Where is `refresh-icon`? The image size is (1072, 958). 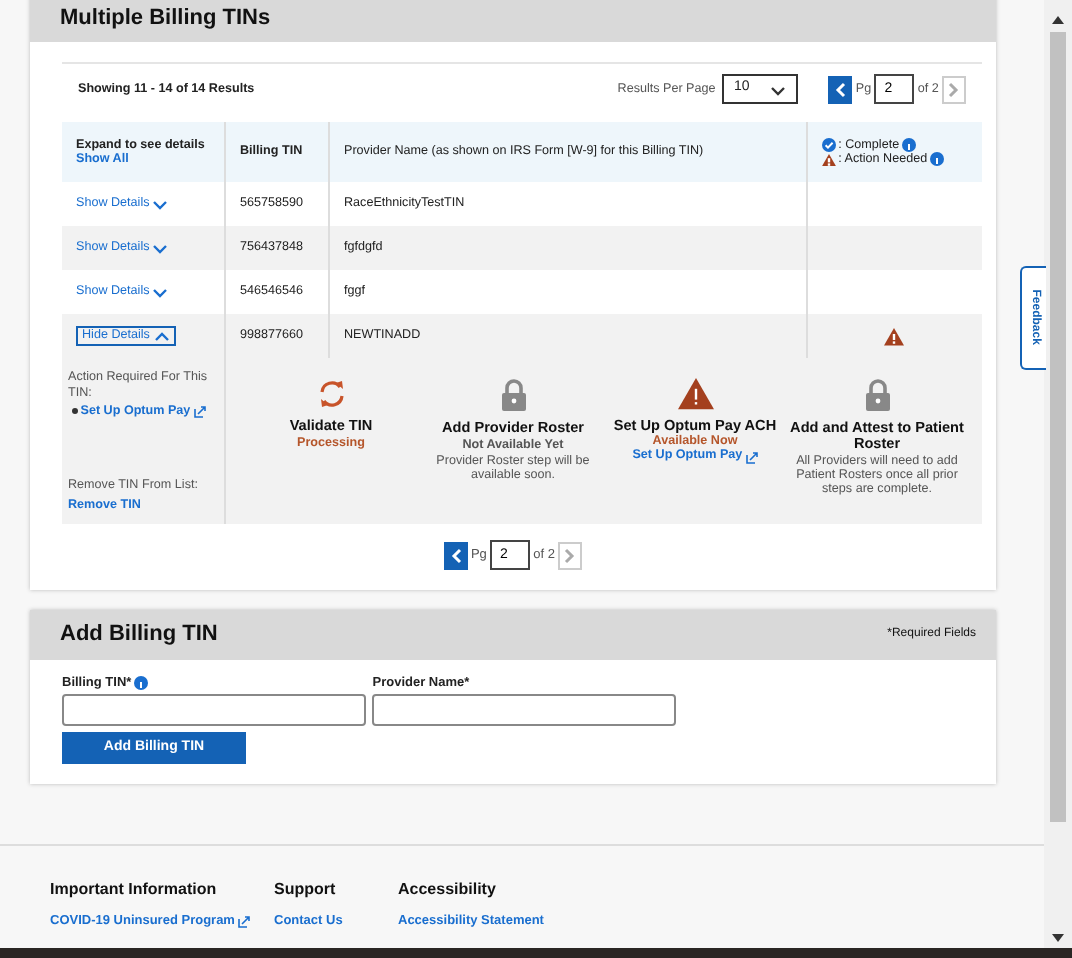
refresh-icon is located at coordinates (331, 394).